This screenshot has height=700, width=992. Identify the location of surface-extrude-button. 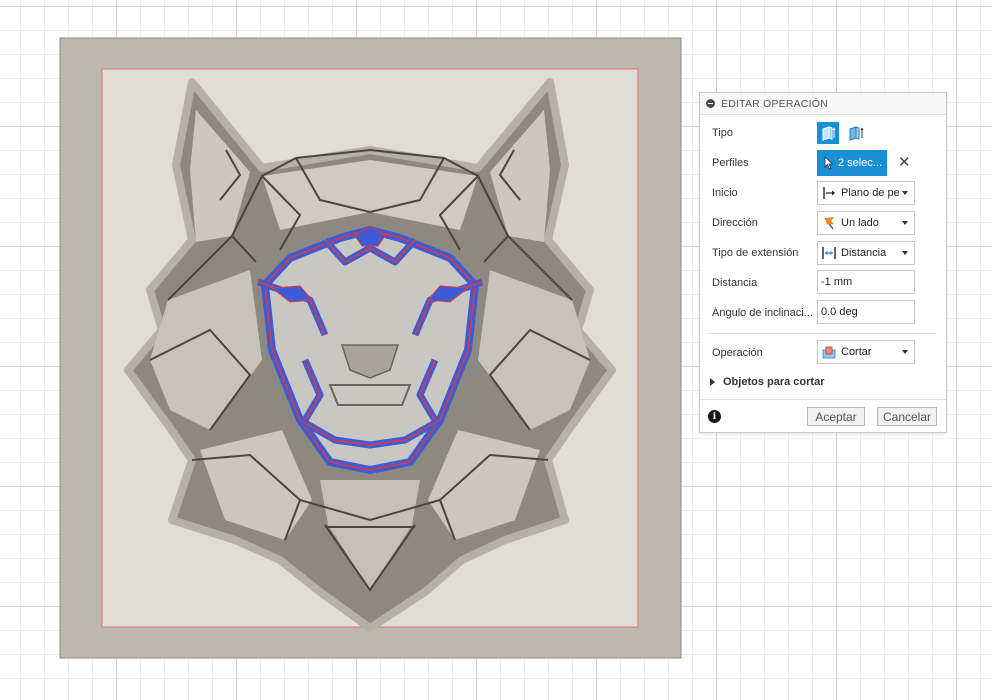
(856, 133).